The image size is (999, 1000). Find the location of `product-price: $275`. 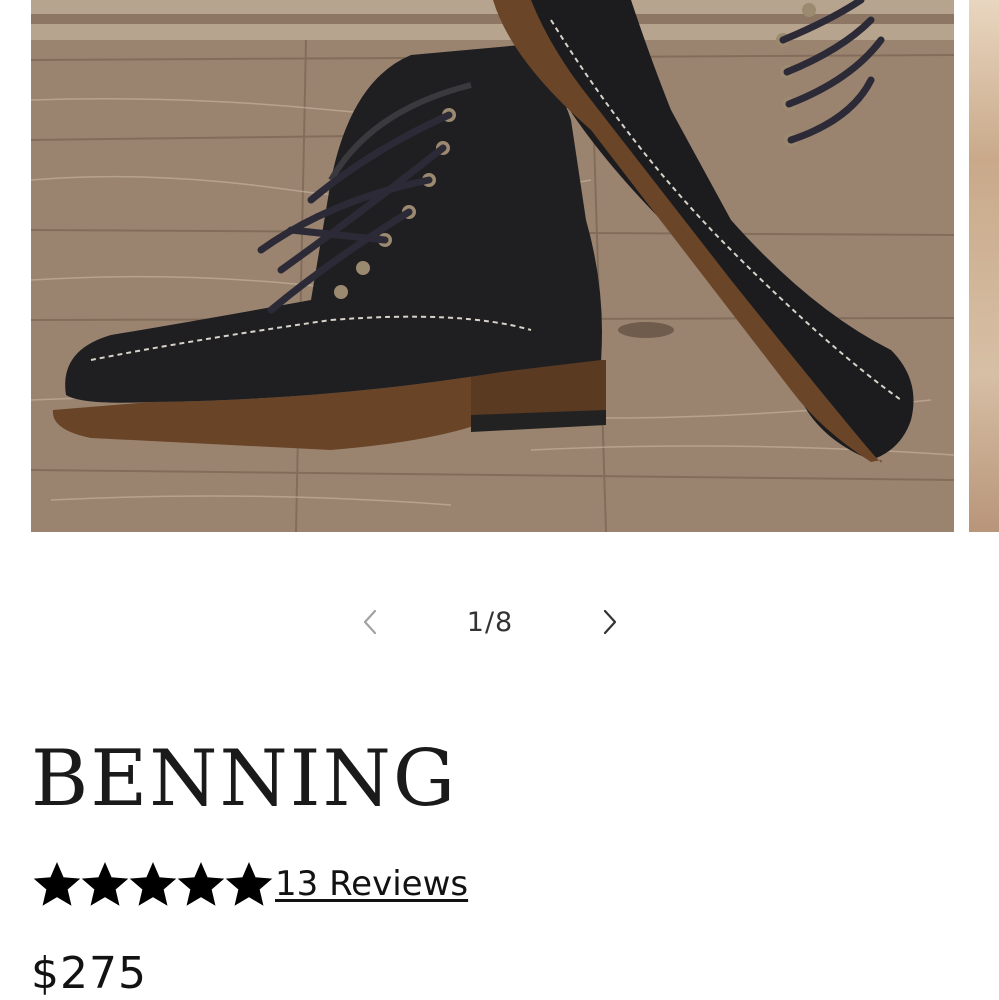

product-price: $275 is located at coordinates (89, 973).